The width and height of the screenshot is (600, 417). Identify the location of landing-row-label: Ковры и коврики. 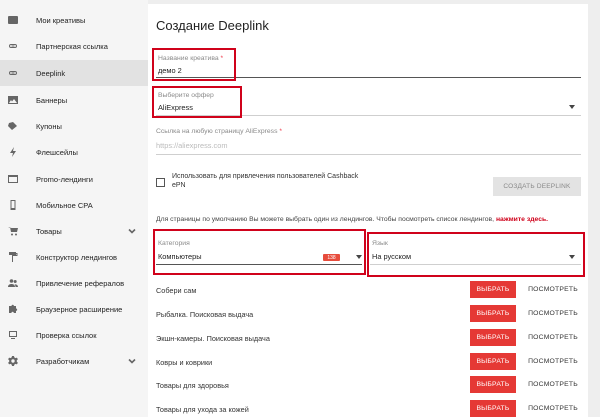
(184, 362).